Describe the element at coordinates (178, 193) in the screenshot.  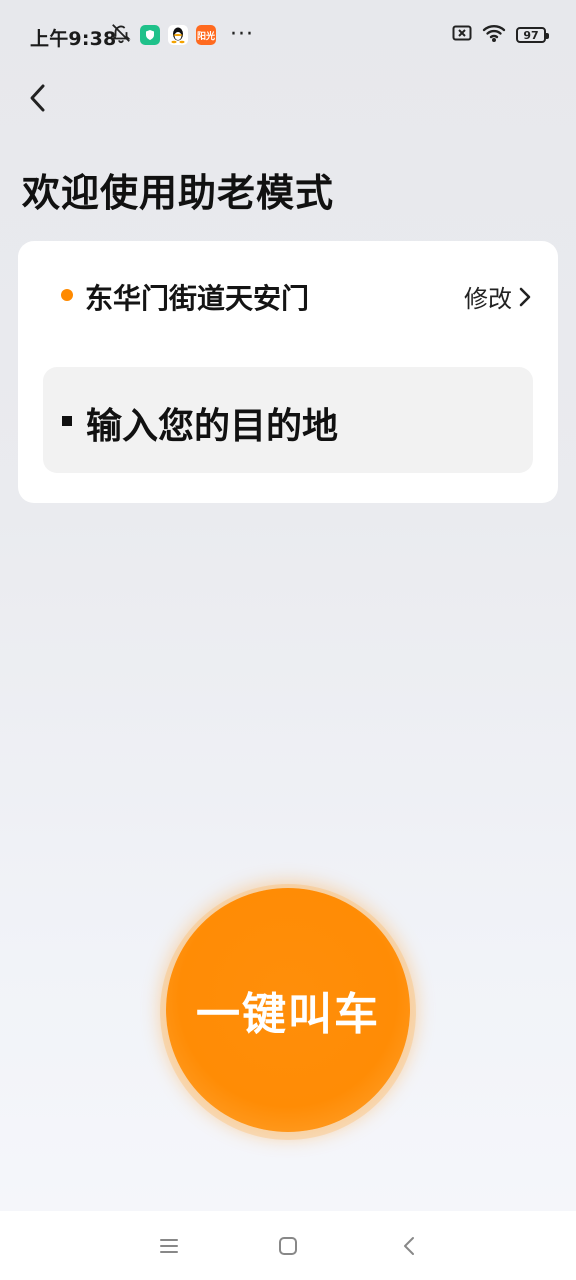
I see `page-title: 欢迎使用助老模式` at that location.